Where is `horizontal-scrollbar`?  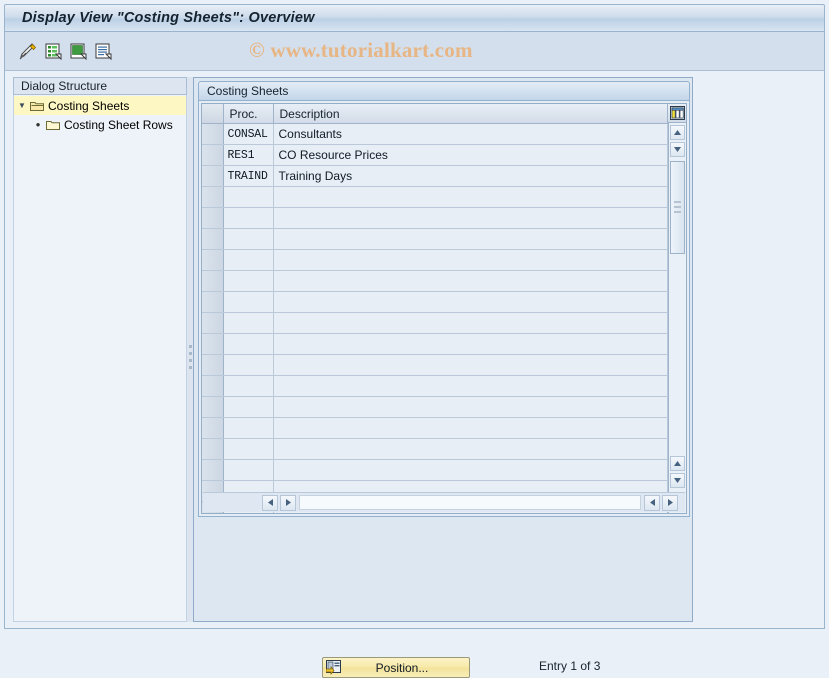 horizontal-scrollbar is located at coordinates (444, 502).